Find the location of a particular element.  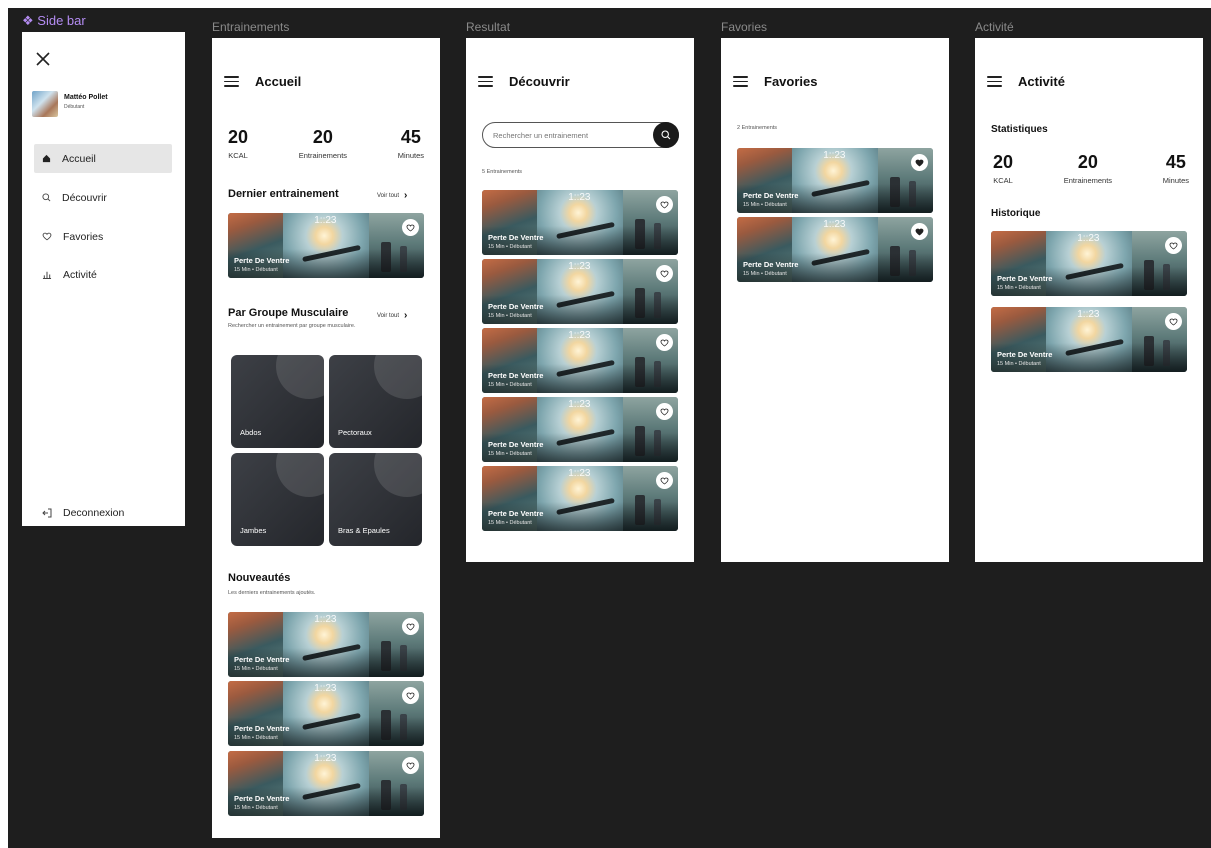

decorative-circle is located at coordinates (300, 475).